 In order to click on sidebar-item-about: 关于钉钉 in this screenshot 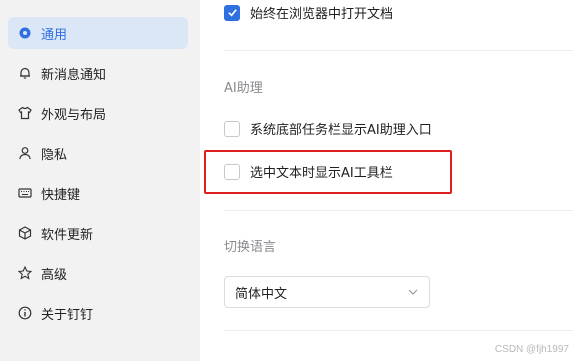, I will do `click(98, 313)`.